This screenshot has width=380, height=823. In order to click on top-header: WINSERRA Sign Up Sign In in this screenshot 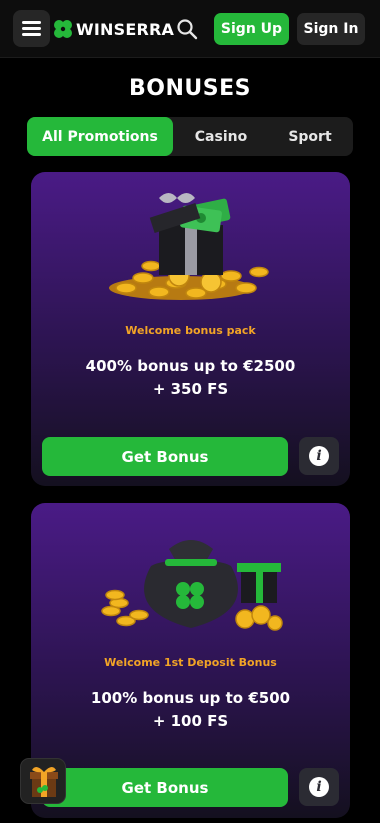, I will do `click(190, 29)`.